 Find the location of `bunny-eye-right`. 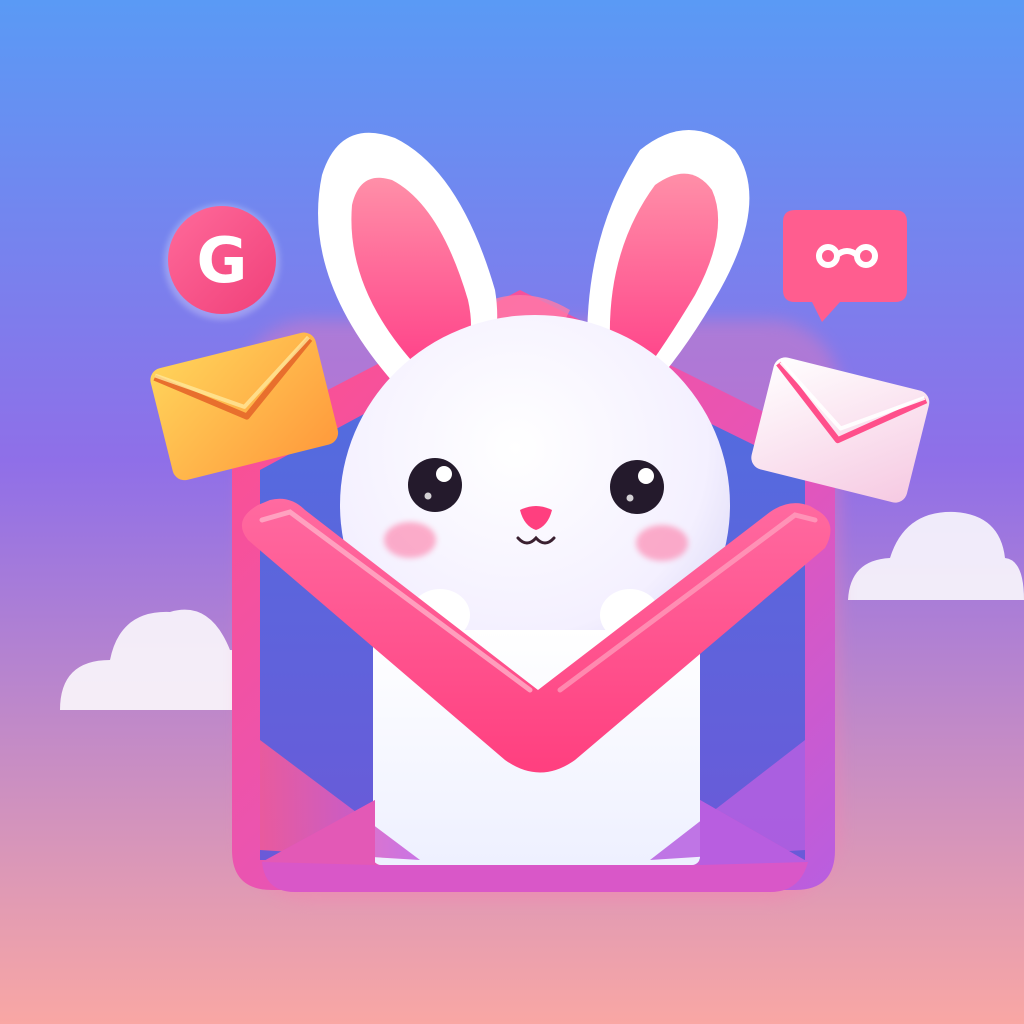

bunny-eye-right is located at coordinates (637, 487).